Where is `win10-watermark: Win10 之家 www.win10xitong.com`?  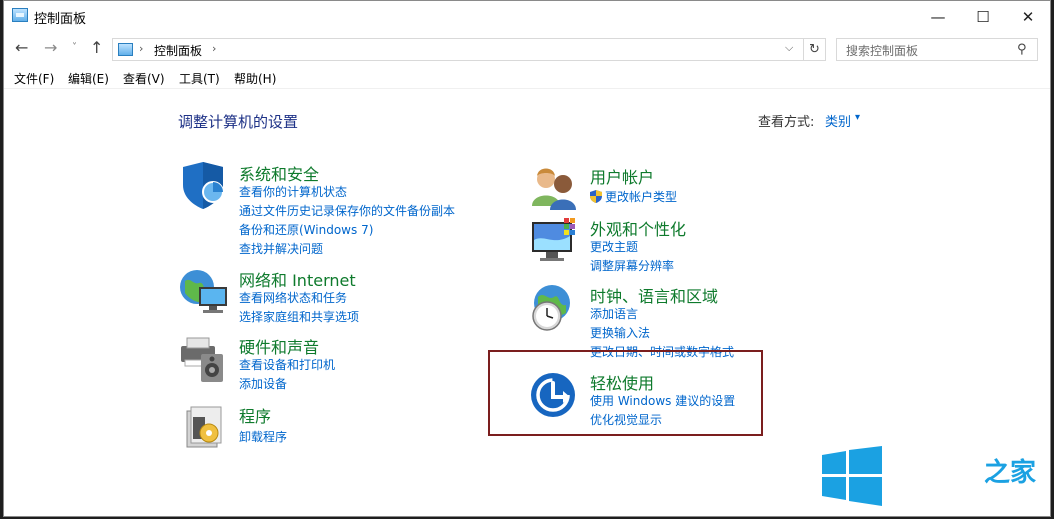
win10-watermark: Win10 之家 www.win10xitong.com is located at coordinates (936, 477).